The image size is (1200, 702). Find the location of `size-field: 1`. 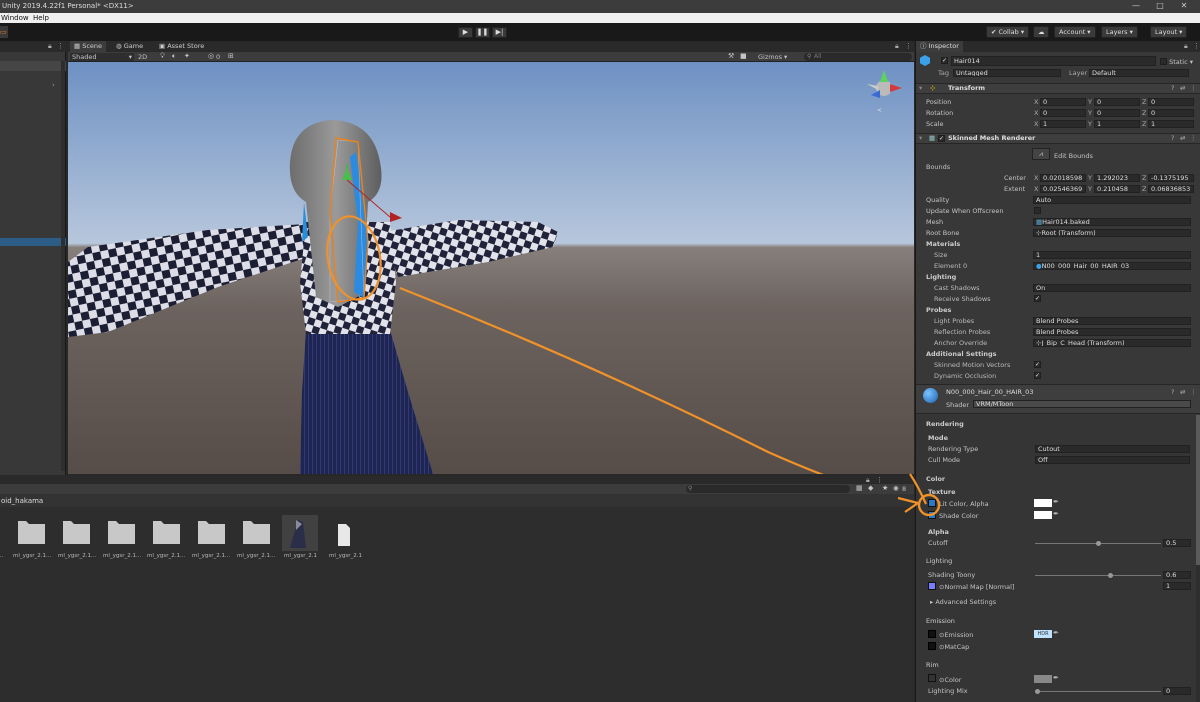

size-field: 1 is located at coordinates (1112, 255).